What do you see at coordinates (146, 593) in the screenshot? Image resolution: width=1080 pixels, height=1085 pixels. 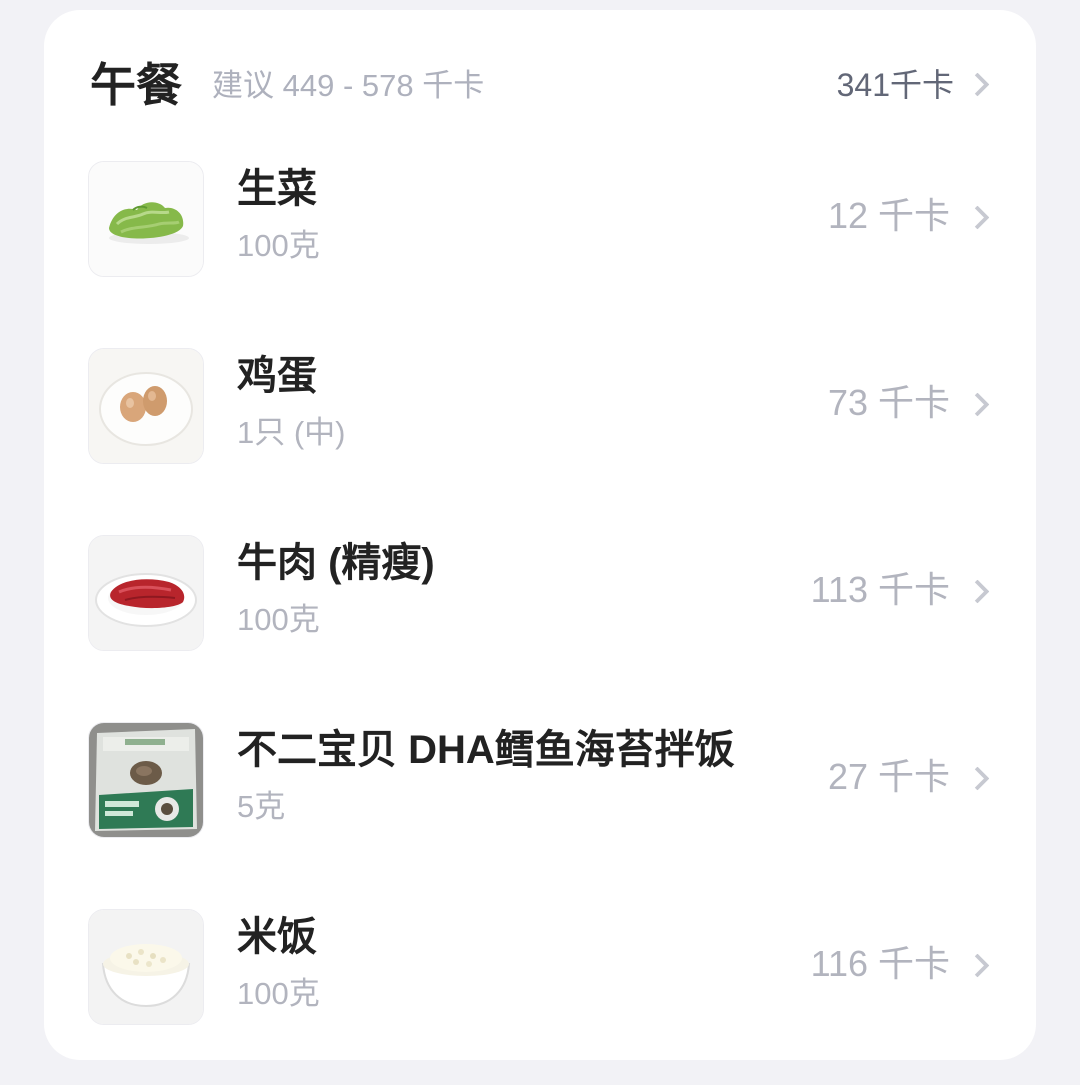 I see `beef-image` at bounding box center [146, 593].